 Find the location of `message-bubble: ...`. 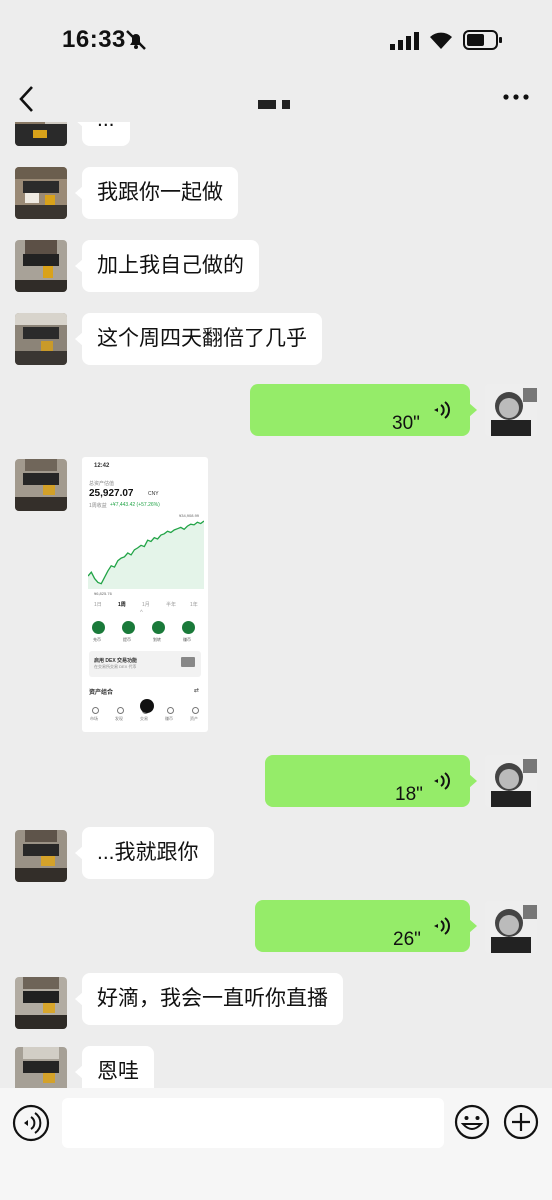

message-bubble: ... is located at coordinates (102, 134).